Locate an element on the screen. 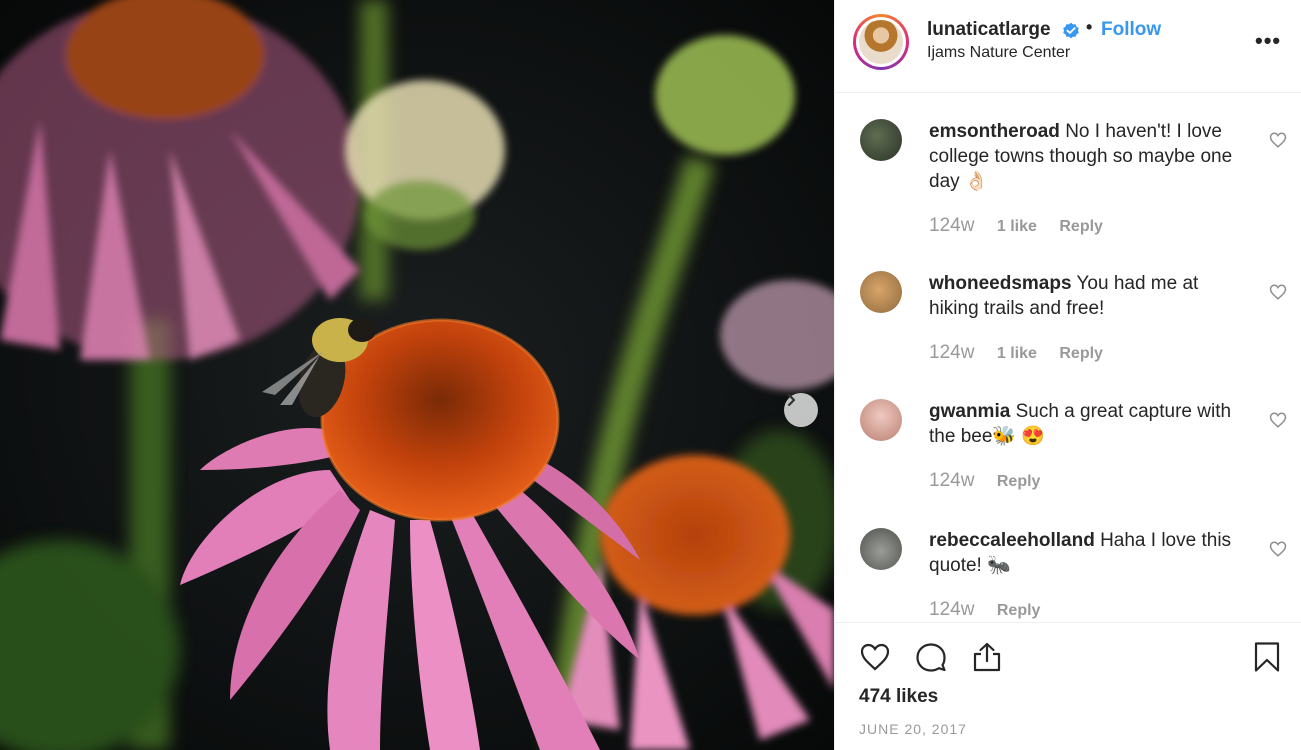 Image resolution: width=1301 pixels, height=750 pixels. chevron-right-icon is located at coordinates (791, 400).